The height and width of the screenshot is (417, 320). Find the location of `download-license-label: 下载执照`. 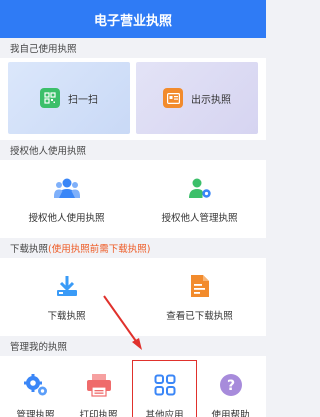

download-license-label: 下载执照 is located at coordinates (66, 316).